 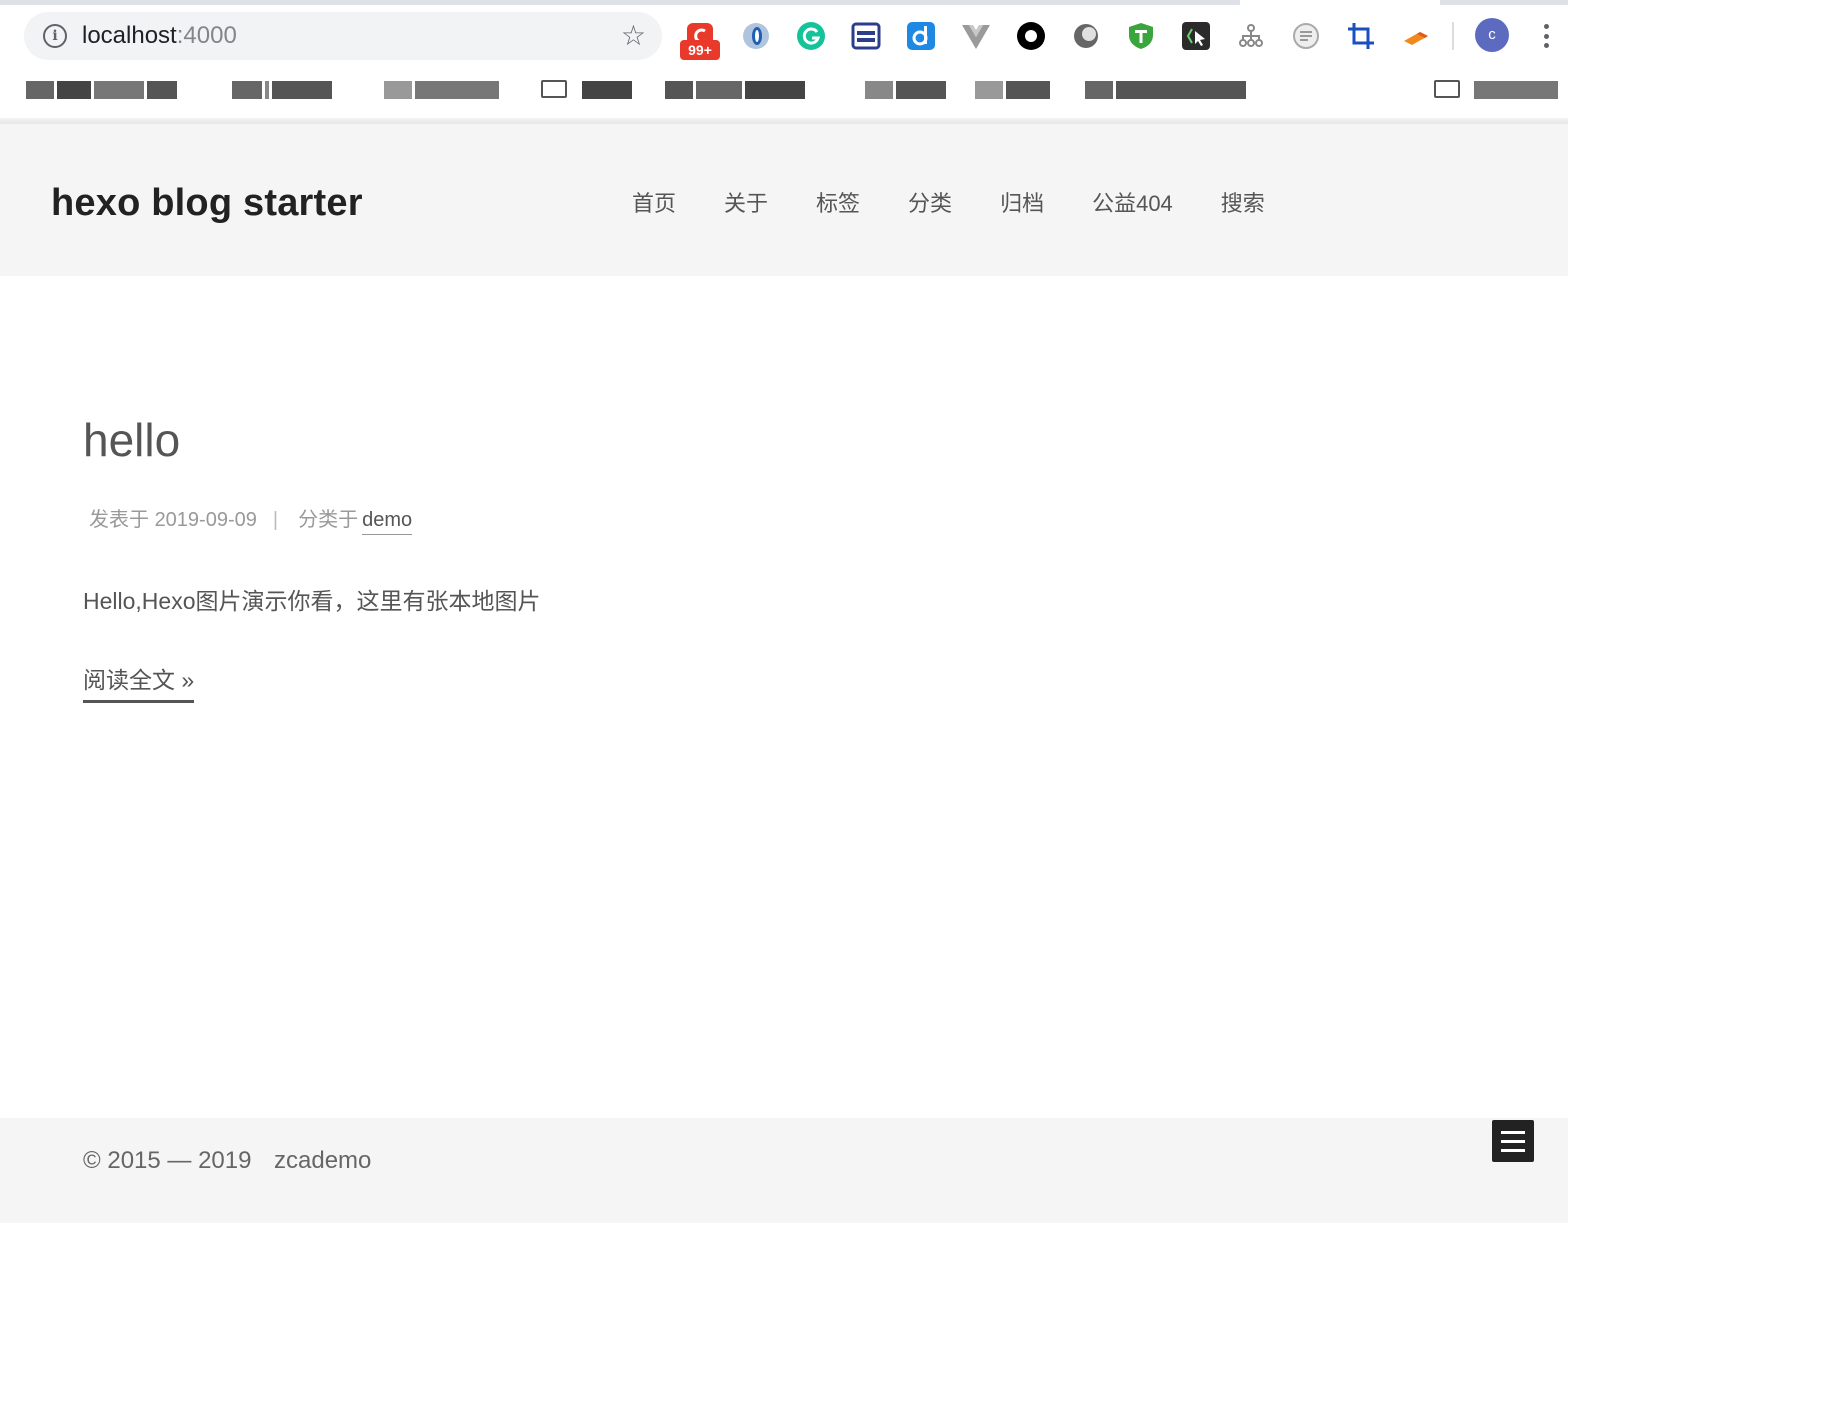 What do you see at coordinates (633, 36) in the screenshot?
I see `bookmark-star-icon: ☆` at bounding box center [633, 36].